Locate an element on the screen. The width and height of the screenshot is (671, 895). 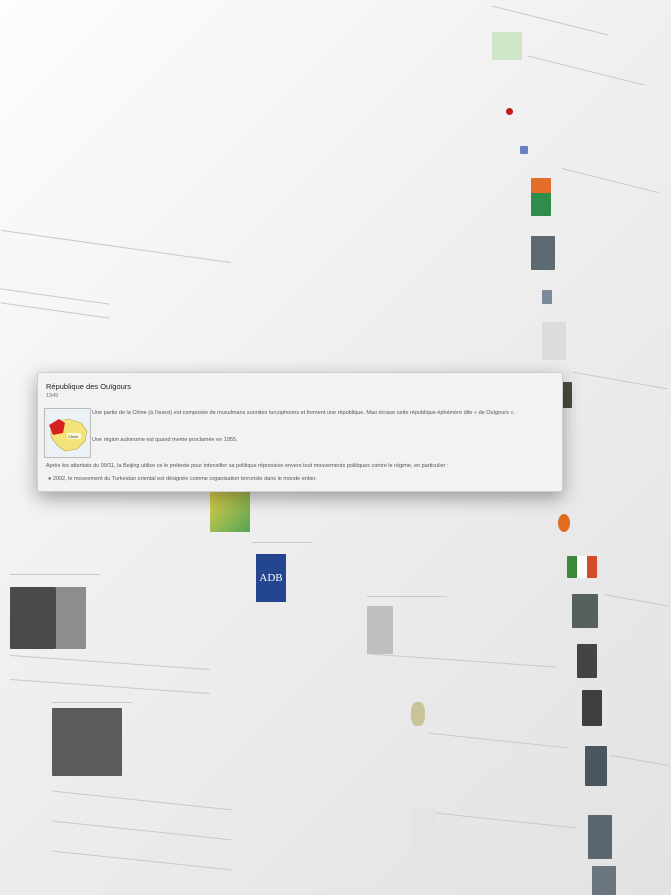
event-year: 1949 is located at coordinates (52, 396).